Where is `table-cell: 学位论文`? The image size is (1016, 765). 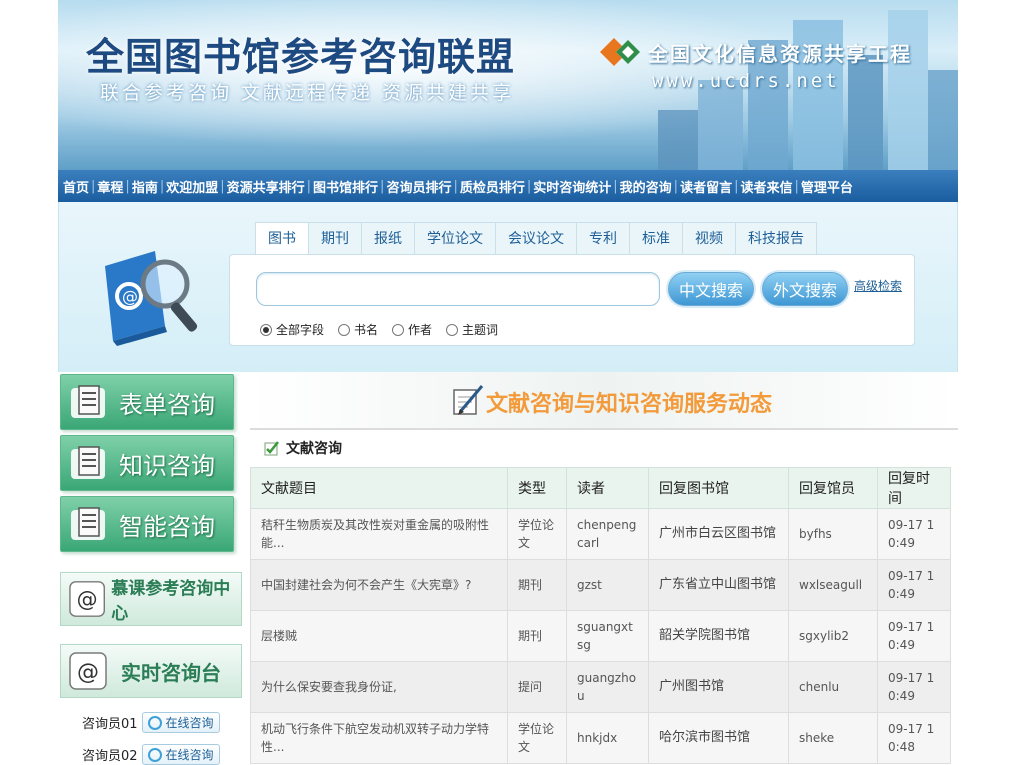
table-cell: 学位论文 is located at coordinates (537, 738).